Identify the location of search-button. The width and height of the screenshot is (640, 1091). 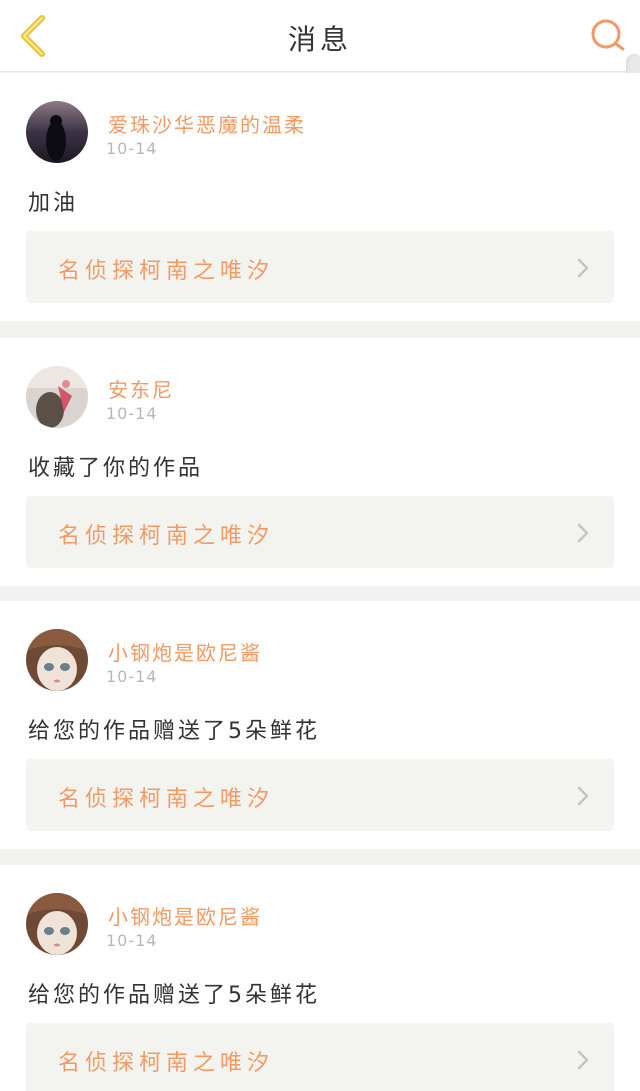
(608, 36).